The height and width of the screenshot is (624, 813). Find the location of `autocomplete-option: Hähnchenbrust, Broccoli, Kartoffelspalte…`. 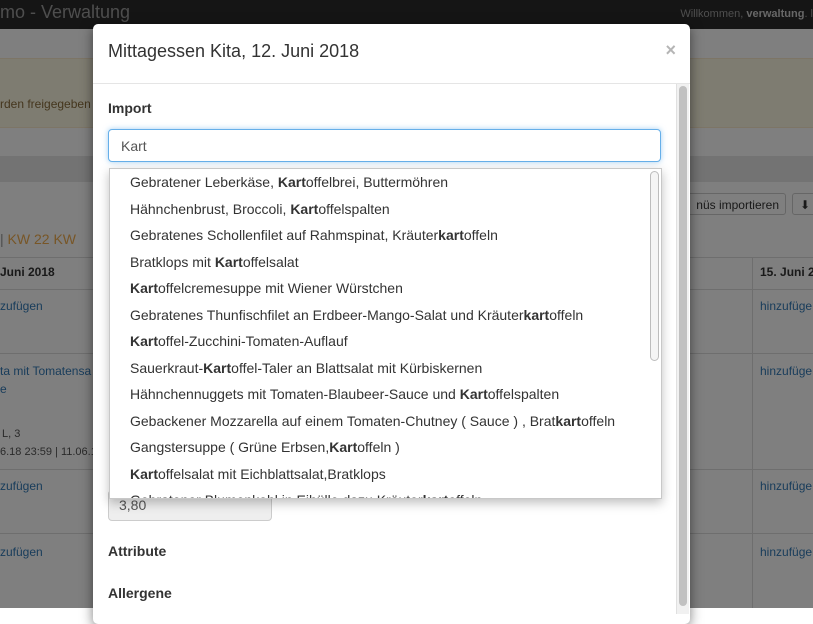

autocomplete-option: Hähnchenbrust, Broccoli, Kartoffelspalte… is located at coordinates (380, 209).